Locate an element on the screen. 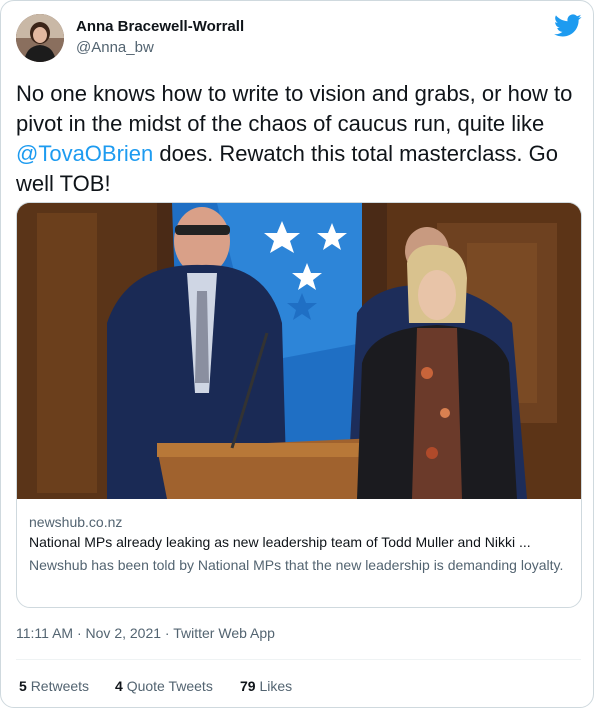 The width and height of the screenshot is (594, 708). author-handle: @Anna_bw is located at coordinates (115, 47).